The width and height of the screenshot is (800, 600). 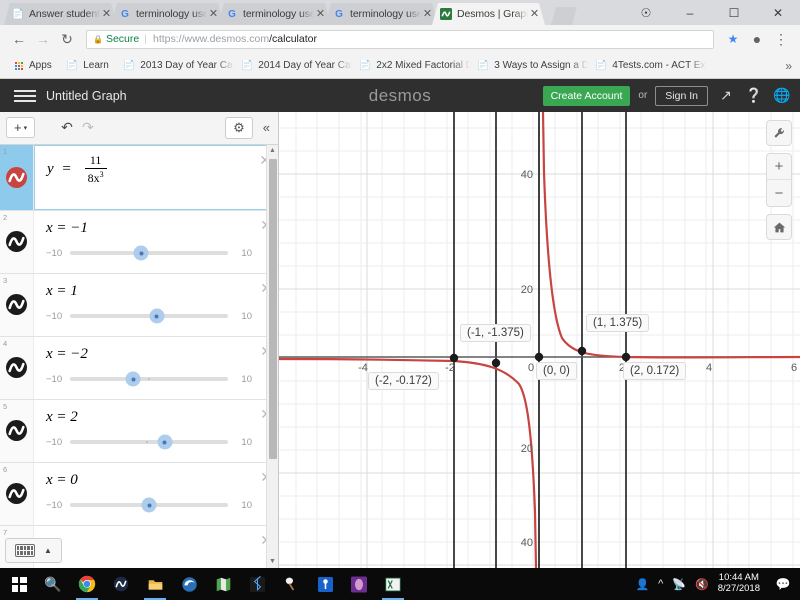 What do you see at coordinates (223, 584) in the screenshot?
I see `taskbar-maps` at bounding box center [223, 584].